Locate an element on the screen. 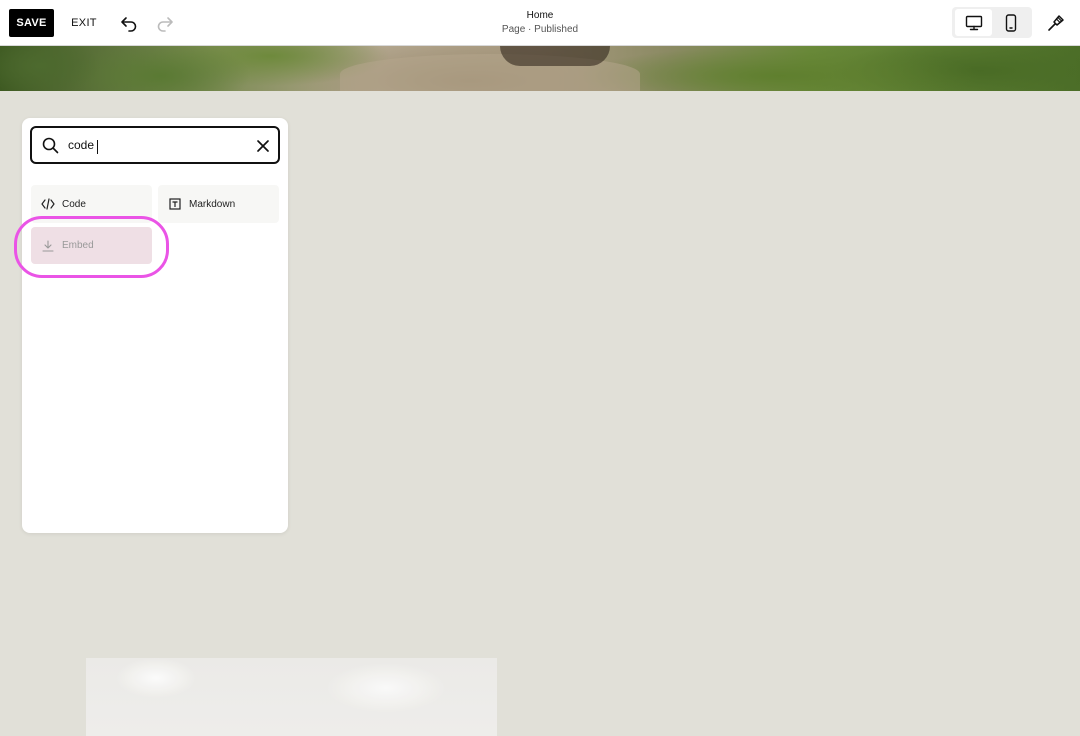  mobile-view-button is located at coordinates (1010, 22).